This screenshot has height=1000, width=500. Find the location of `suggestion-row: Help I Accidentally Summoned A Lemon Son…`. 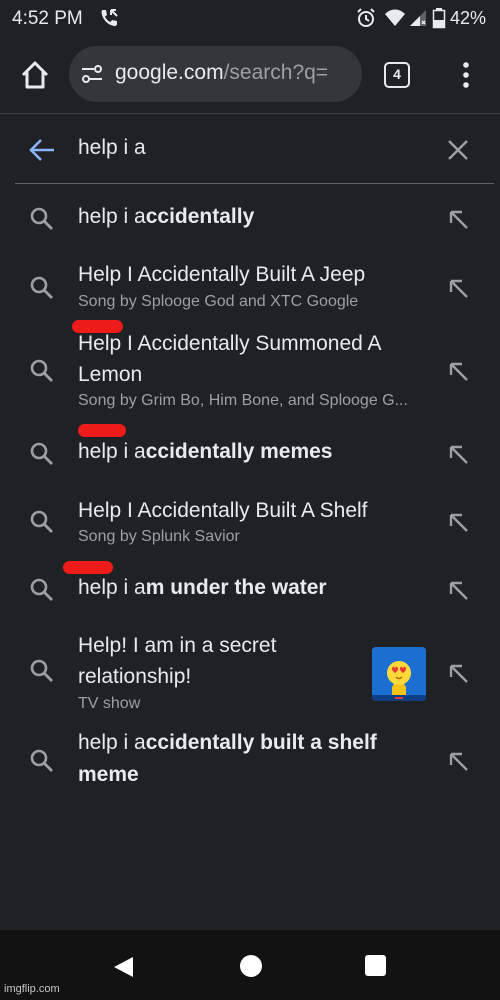

suggestion-row: Help I Accidentally Summoned A Lemon Son… is located at coordinates (250, 371).